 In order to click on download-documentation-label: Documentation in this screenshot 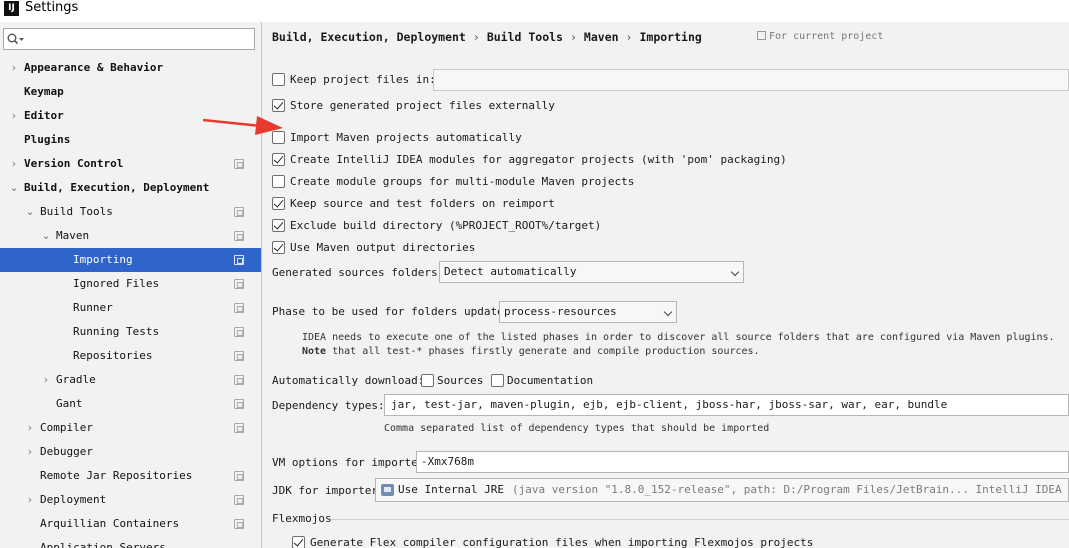, I will do `click(550, 380)`.